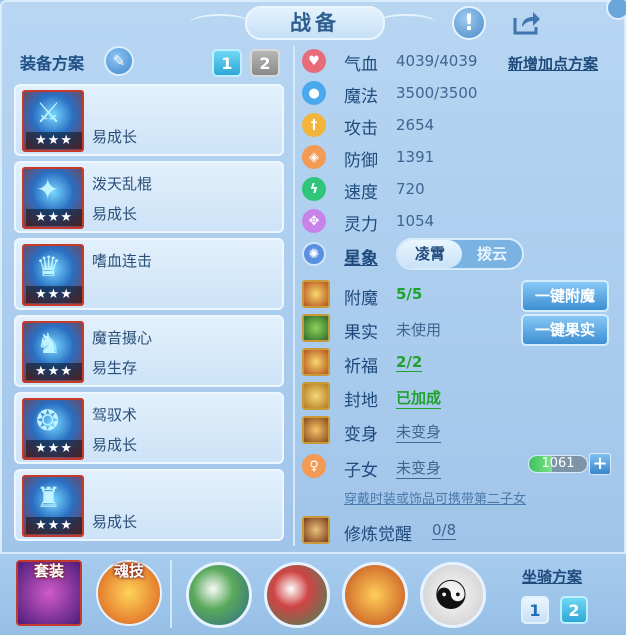 This screenshot has width=626, height=635. What do you see at coordinates (49, 593) in the screenshot?
I see `set-slot: 套装` at bounding box center [49, 593].